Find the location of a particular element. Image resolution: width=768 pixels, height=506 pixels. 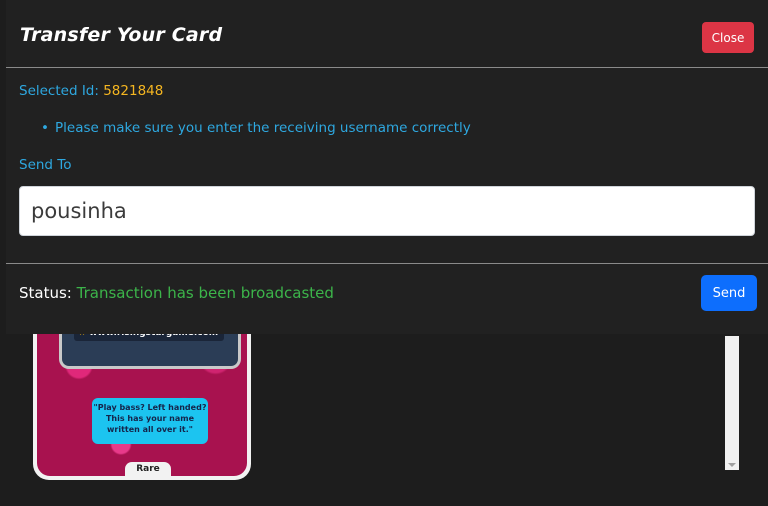

send-button: Send is located at coordinates (729, 293).